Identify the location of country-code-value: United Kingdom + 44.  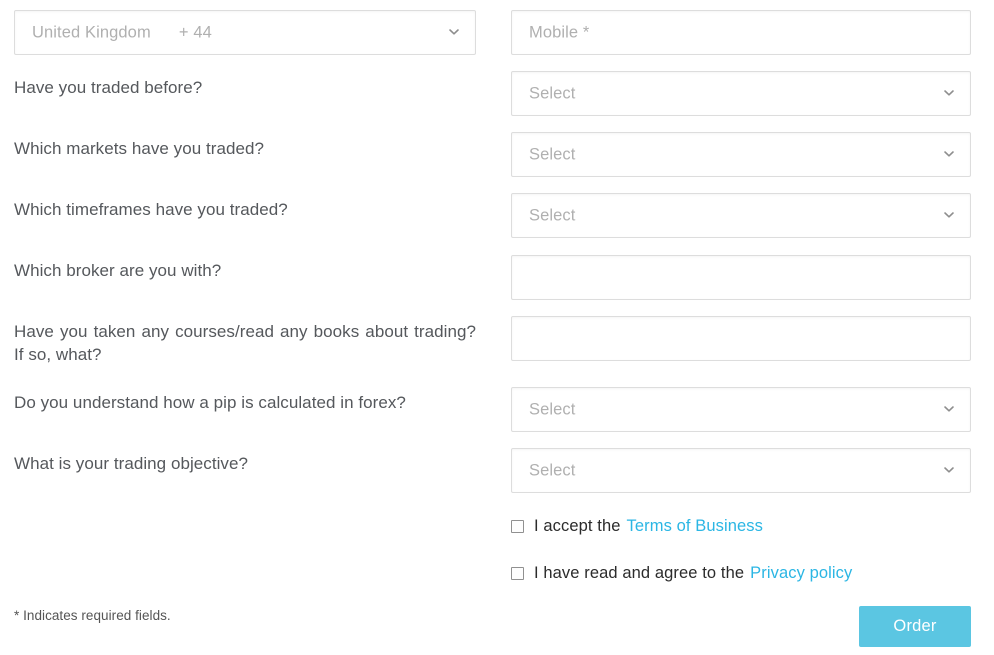
(122, 32).